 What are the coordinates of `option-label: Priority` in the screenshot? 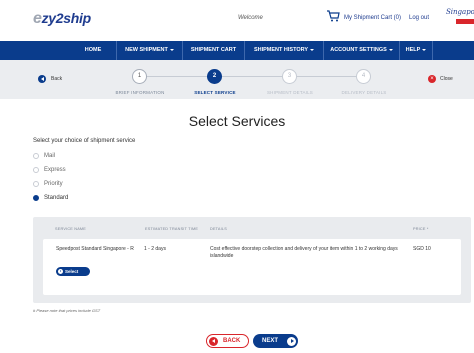 It's located at (53, 184).